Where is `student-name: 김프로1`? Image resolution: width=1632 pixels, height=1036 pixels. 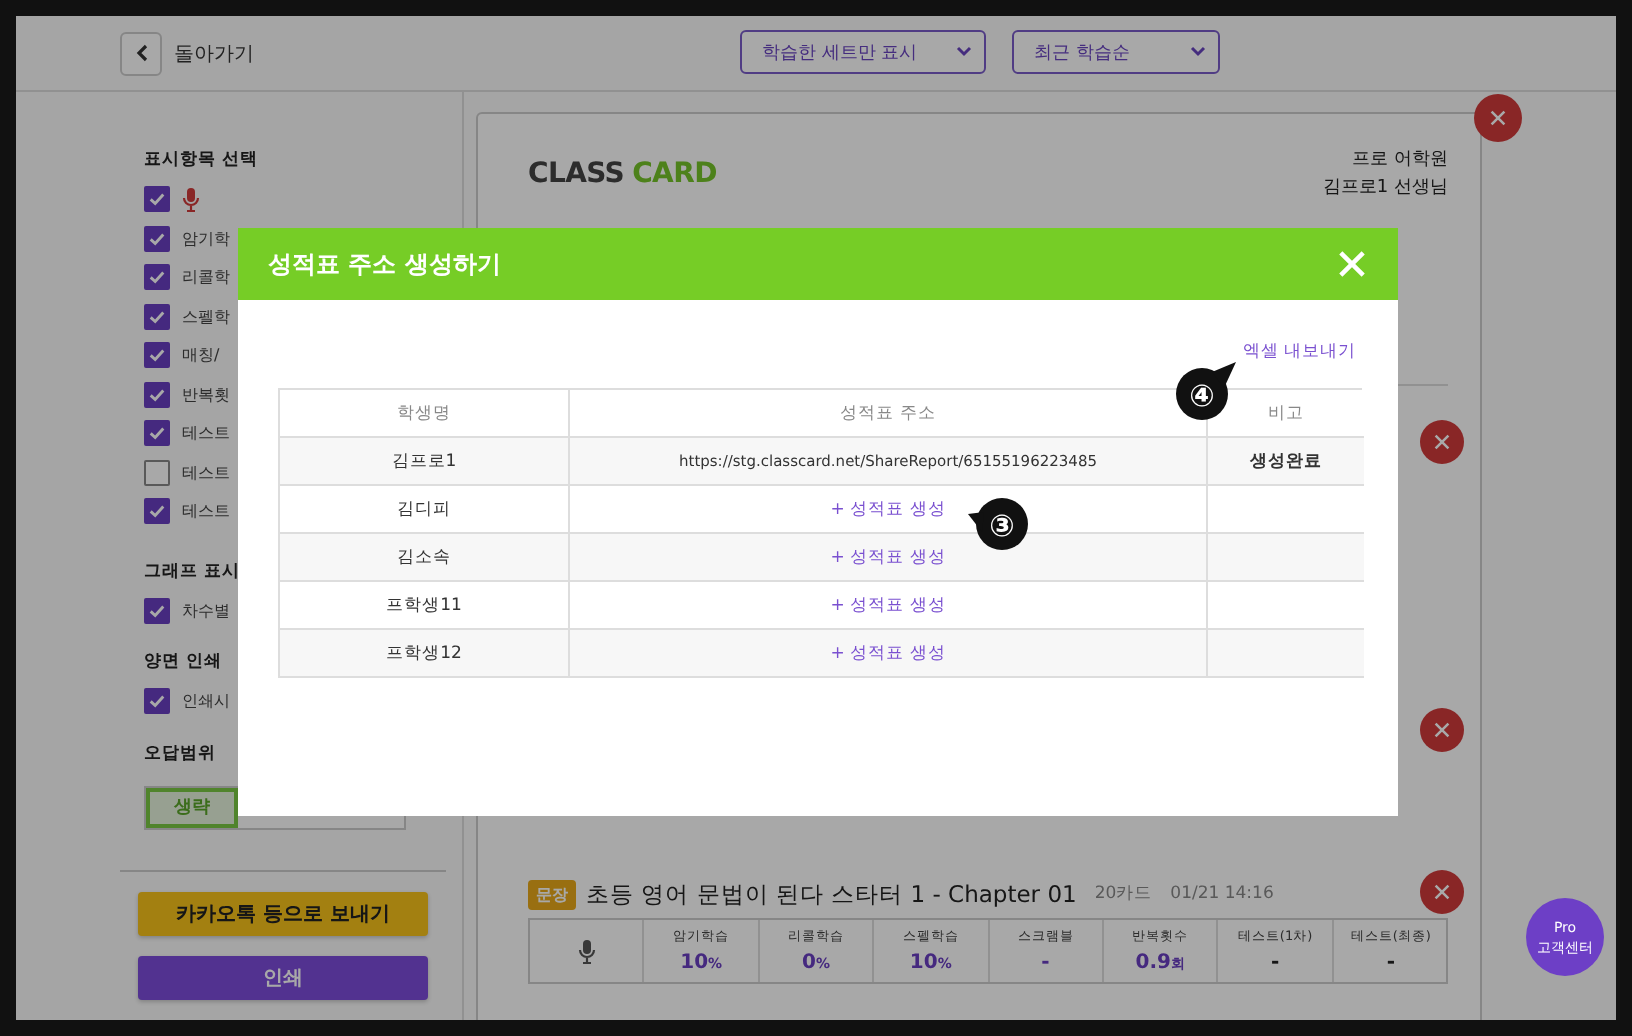
student-name: 김프로1 is located at coordinates (425, 462).